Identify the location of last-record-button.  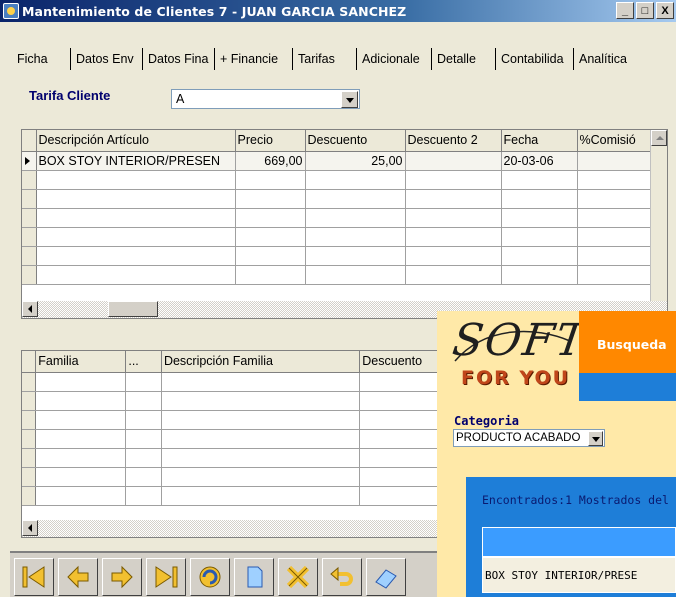
(166, 577).